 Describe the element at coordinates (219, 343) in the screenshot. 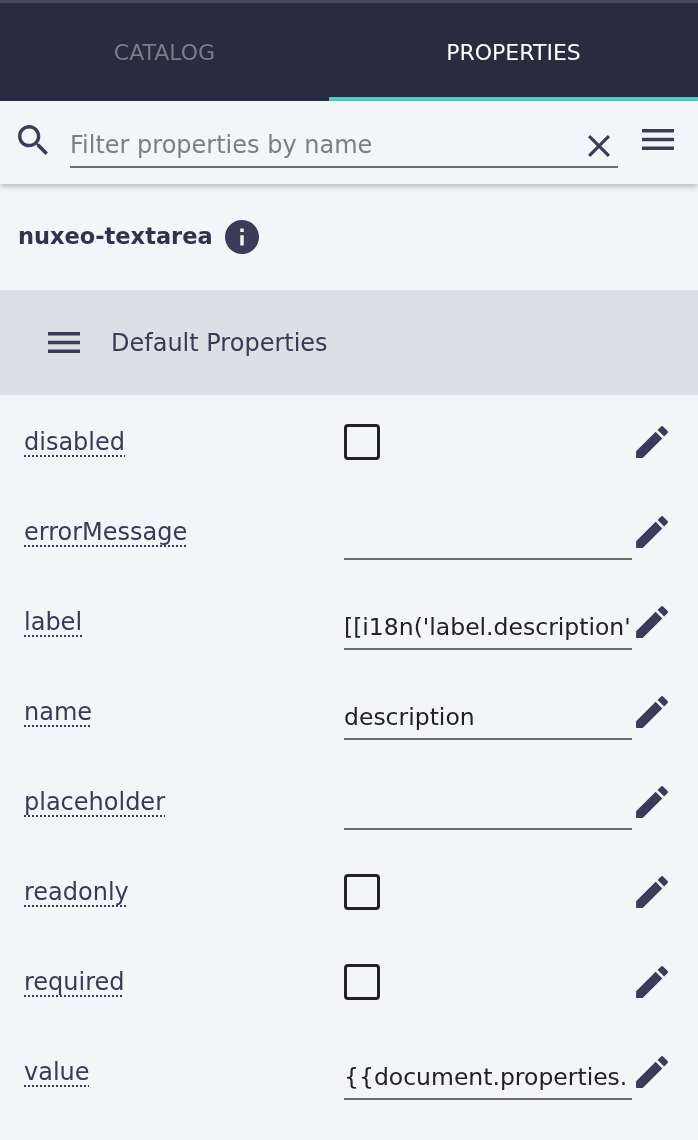

I see `section-title: Default Properties` at that location.